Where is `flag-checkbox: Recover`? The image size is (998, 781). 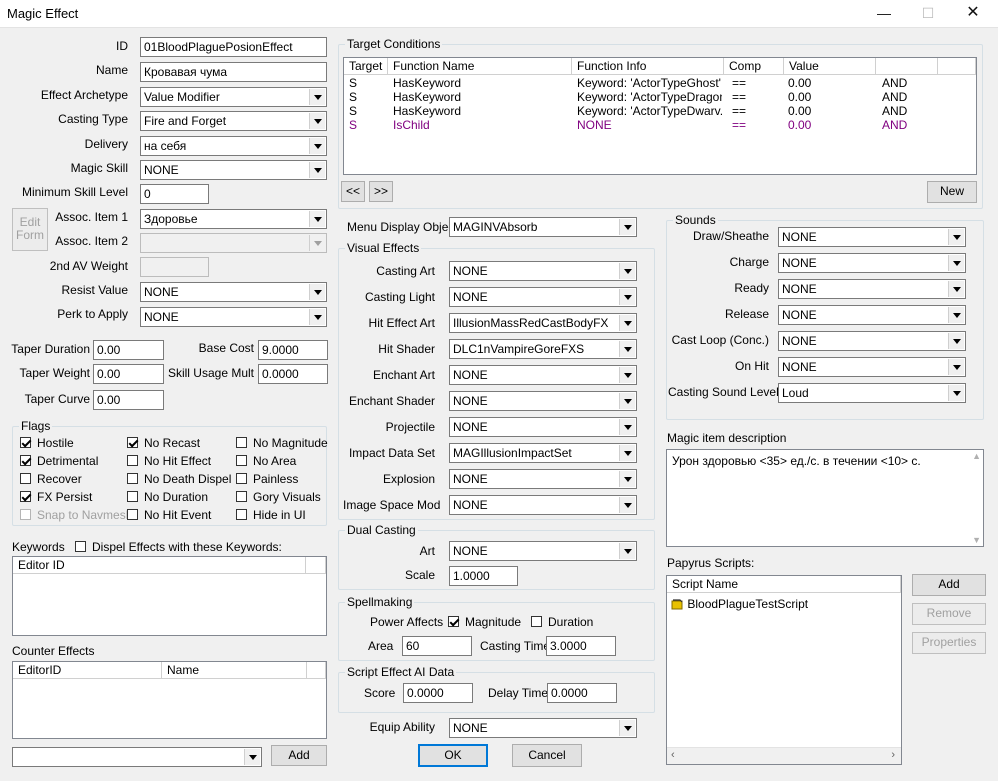
flag-checkbox: Recover is located at coordinates (51, 479).